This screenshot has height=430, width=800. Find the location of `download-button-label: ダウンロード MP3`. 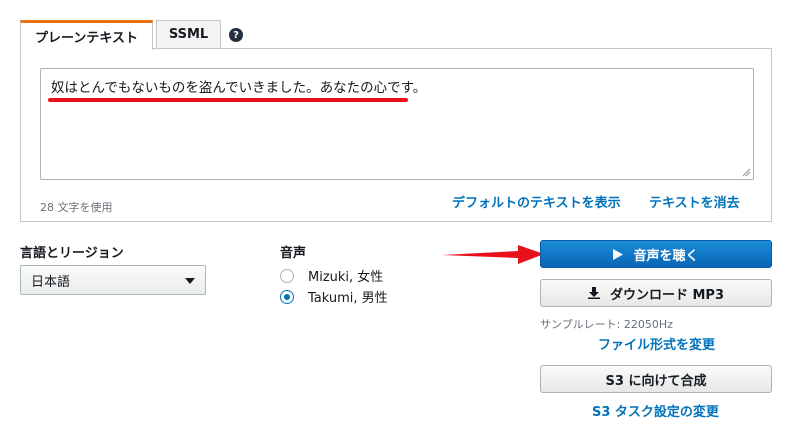

download-button-label: ダウンロード MP3 is located at coordinates (667, 295).